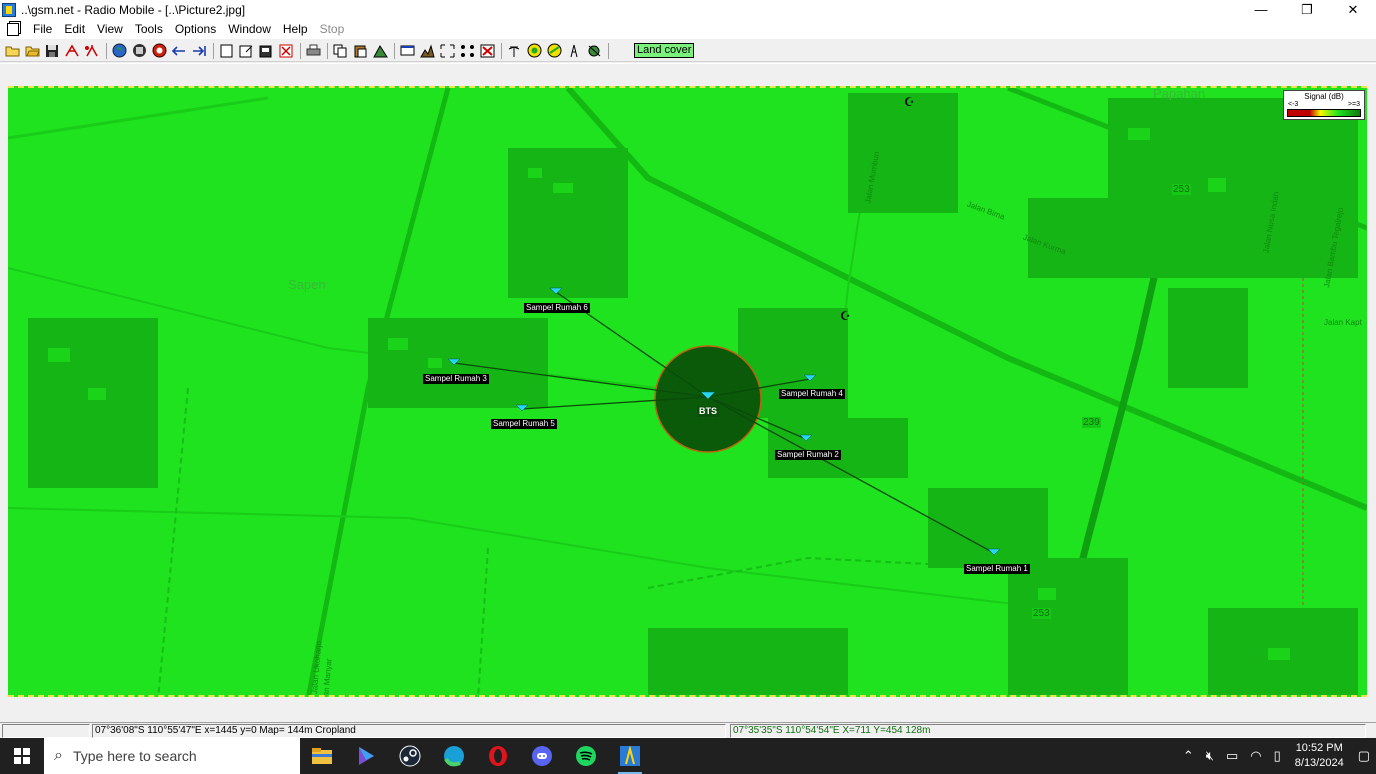 The height and width of the screenshot is (774, 1376). What do you see at coordinates (179, 50) in the screenshot?
I see `arrow-left-icon` at bounding box center [179, 50].